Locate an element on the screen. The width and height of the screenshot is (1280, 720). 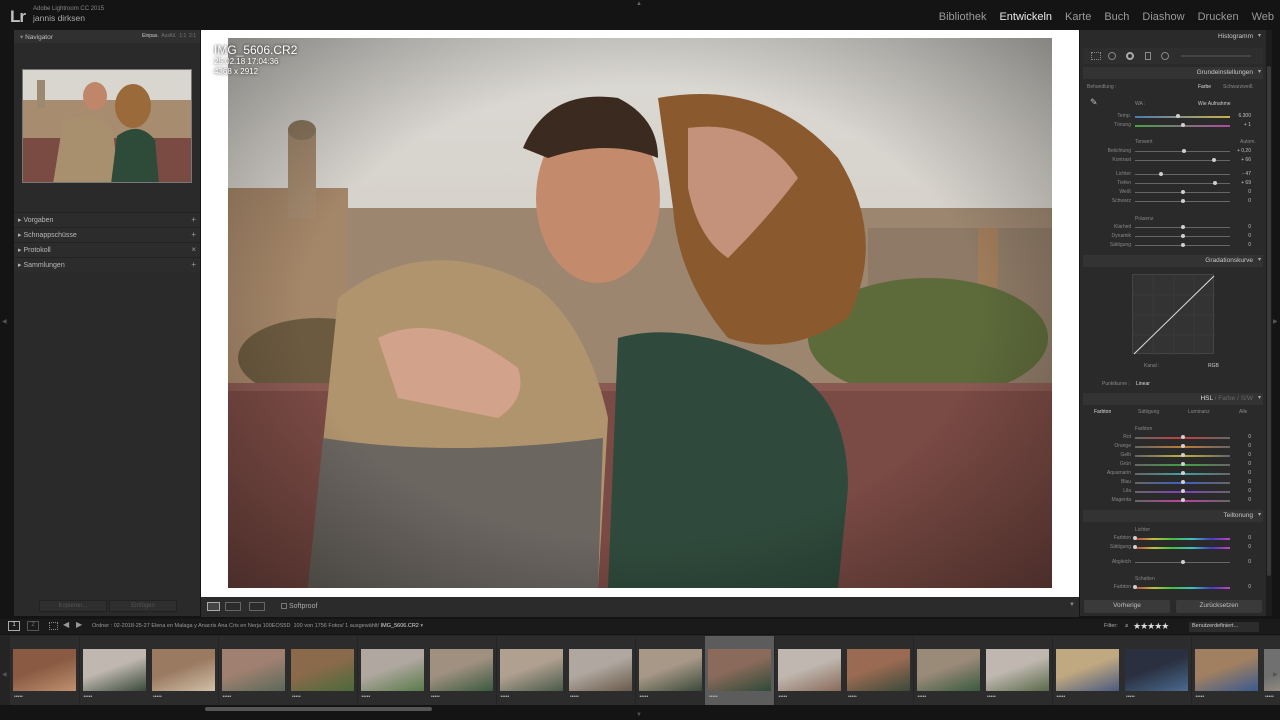
slider-value: + 0,20 is located at coordinates (1244, 151).